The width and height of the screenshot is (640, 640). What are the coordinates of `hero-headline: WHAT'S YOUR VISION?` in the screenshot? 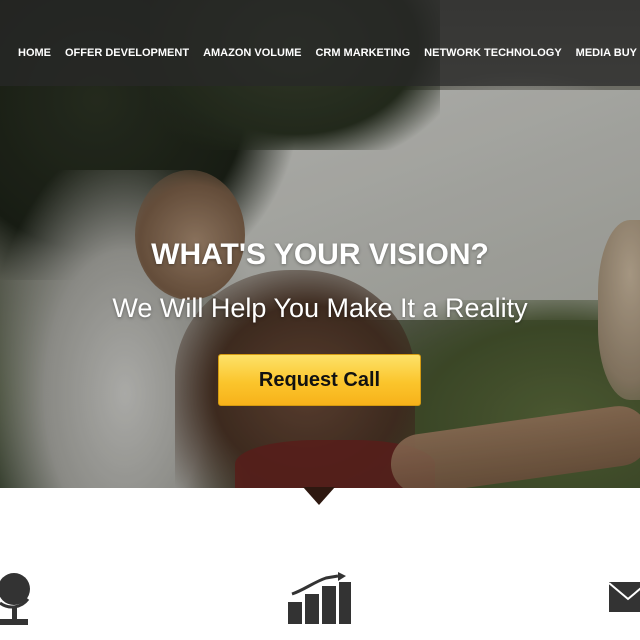 It's located at (320, 254).